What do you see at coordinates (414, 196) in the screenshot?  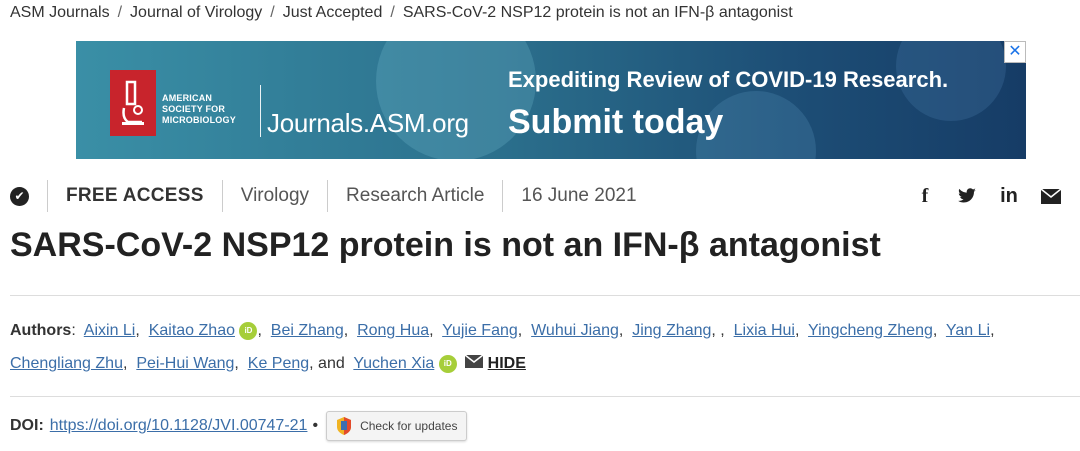 I see `article-type-label: Research Article` at bounding box center [414, 196].